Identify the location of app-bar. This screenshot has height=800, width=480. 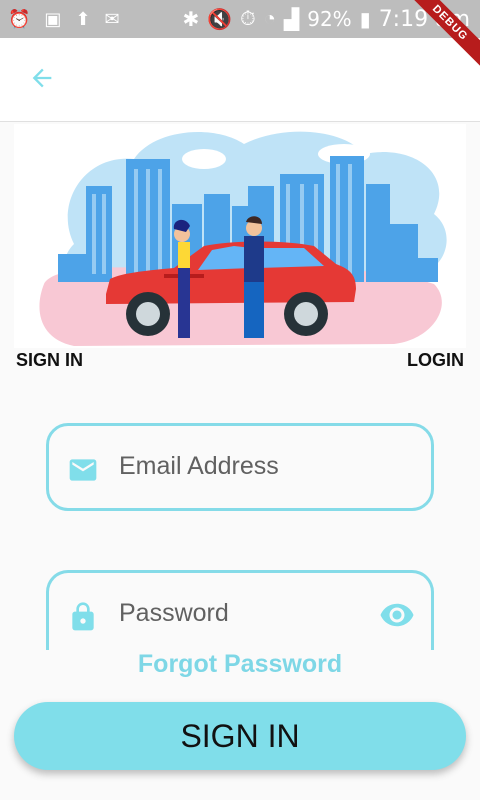
(240, 80).